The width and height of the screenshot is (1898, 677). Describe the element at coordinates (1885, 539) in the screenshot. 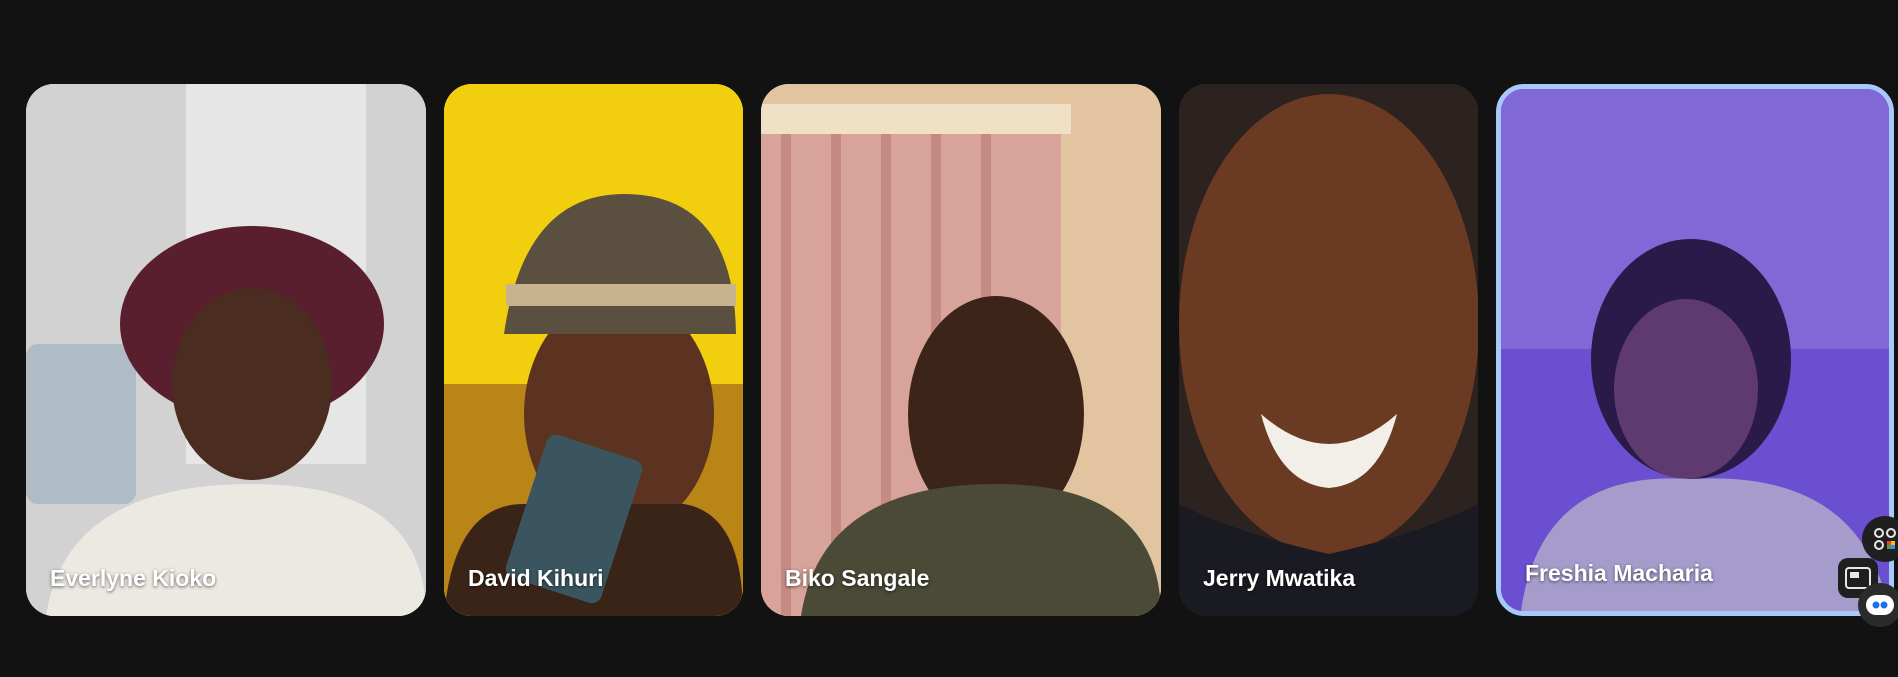

I see `apps-icon` at that location.